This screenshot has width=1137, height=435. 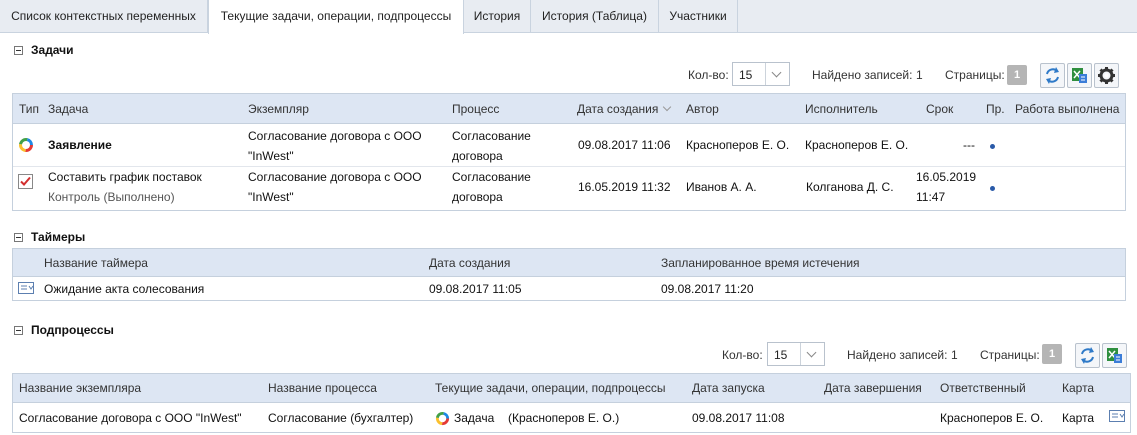 I want to click on col-due: Срок, so click(x=939, y=109).